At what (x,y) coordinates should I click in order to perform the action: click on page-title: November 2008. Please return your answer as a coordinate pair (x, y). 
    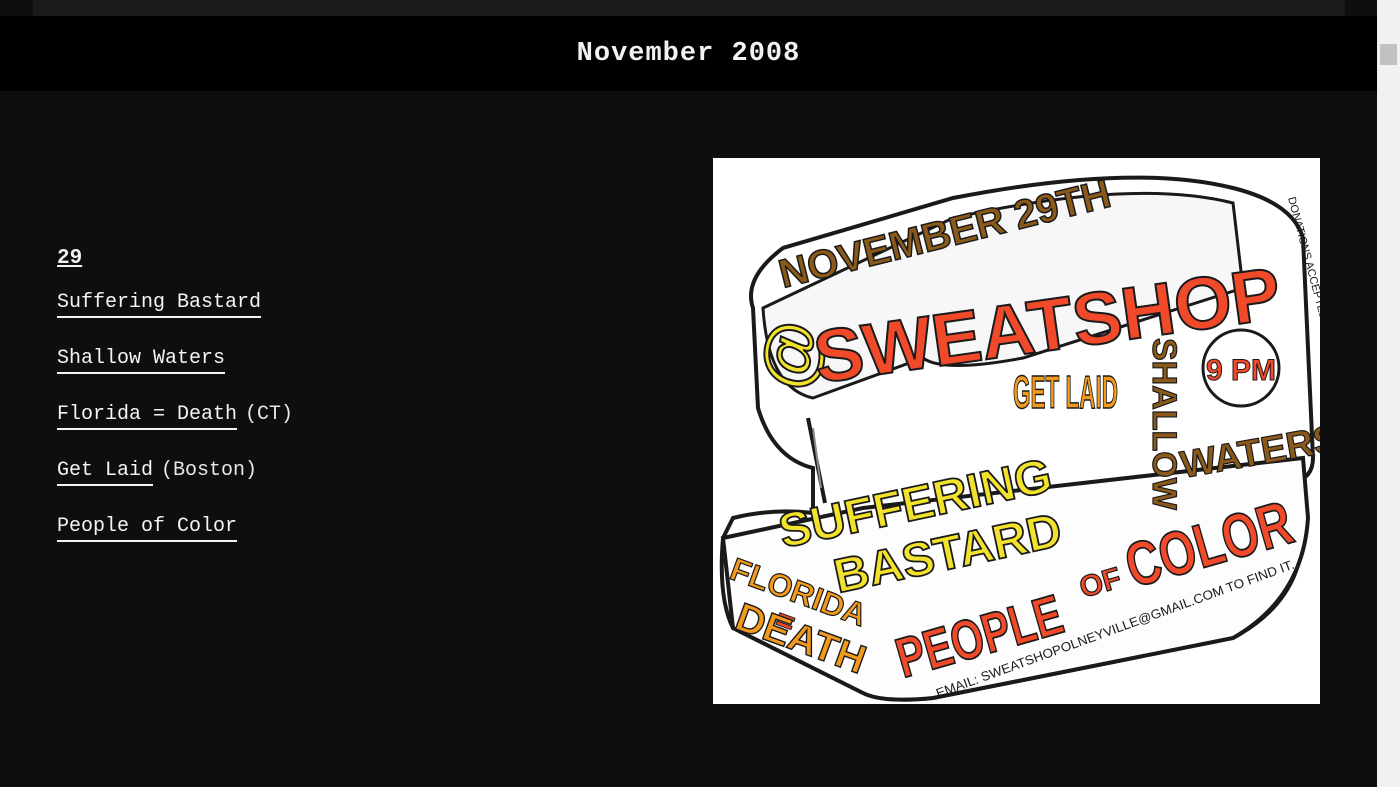
    Looking at the image, I should click on (688, 53).